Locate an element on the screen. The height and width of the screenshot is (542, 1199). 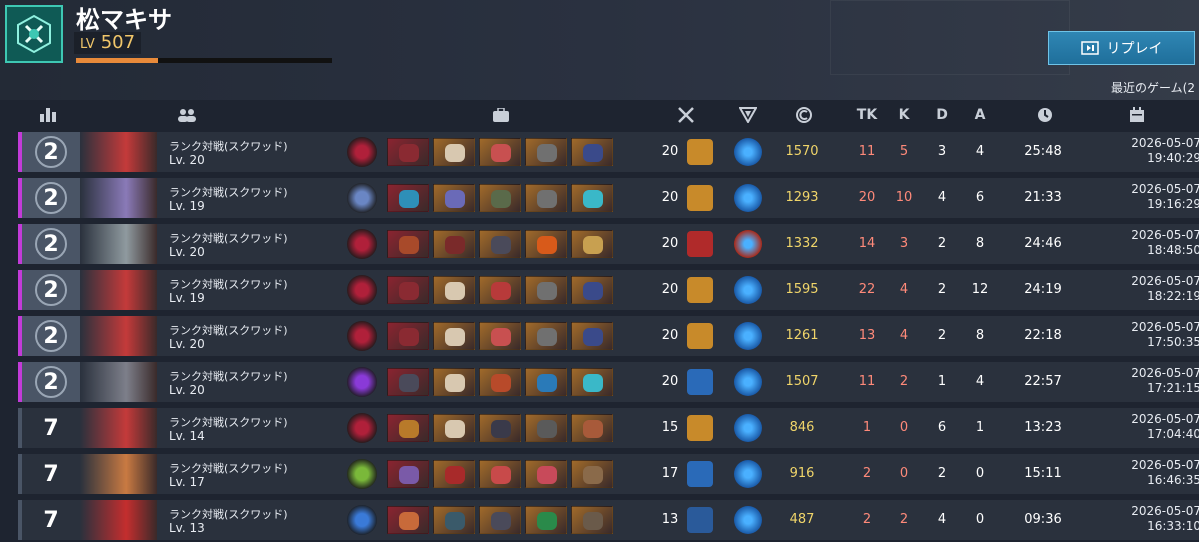
d-value: 4 is located at coordinates (942, 519).